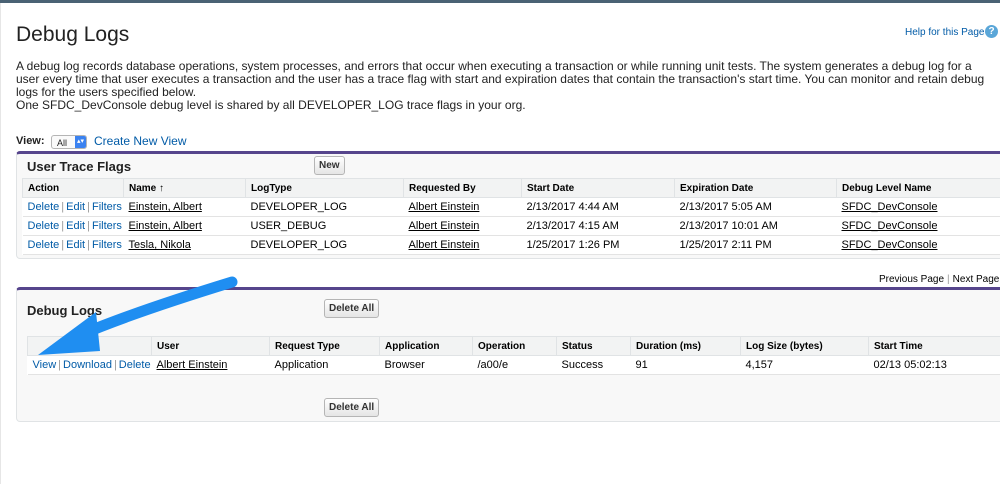 This screenshot has width=1000, height=484. I want to click on annotation-arrow-icon, so click(138, 315).